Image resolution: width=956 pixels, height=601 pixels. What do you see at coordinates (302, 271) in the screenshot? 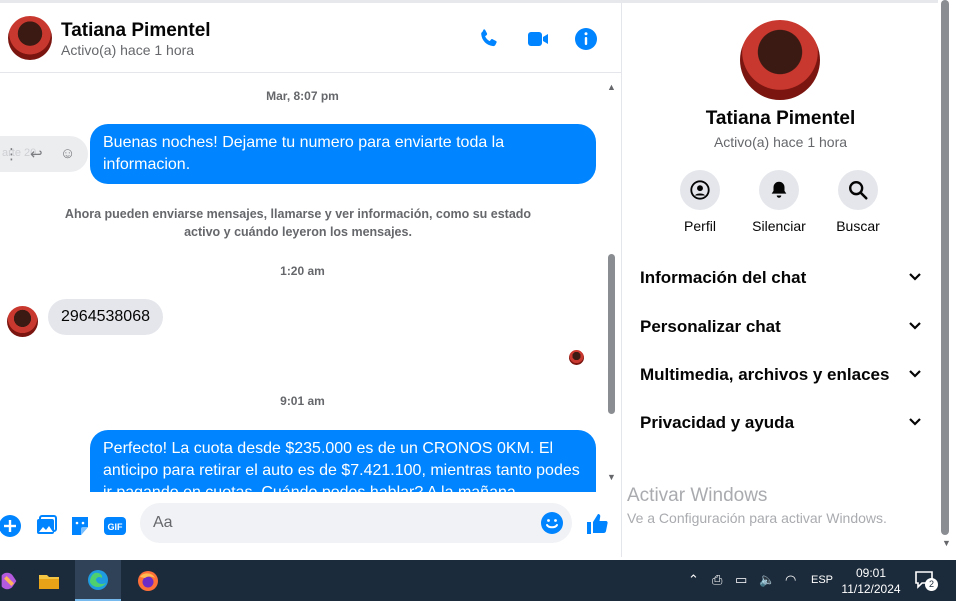
I see `timestamp: 1:20 am` at bounding box center [302, 271].